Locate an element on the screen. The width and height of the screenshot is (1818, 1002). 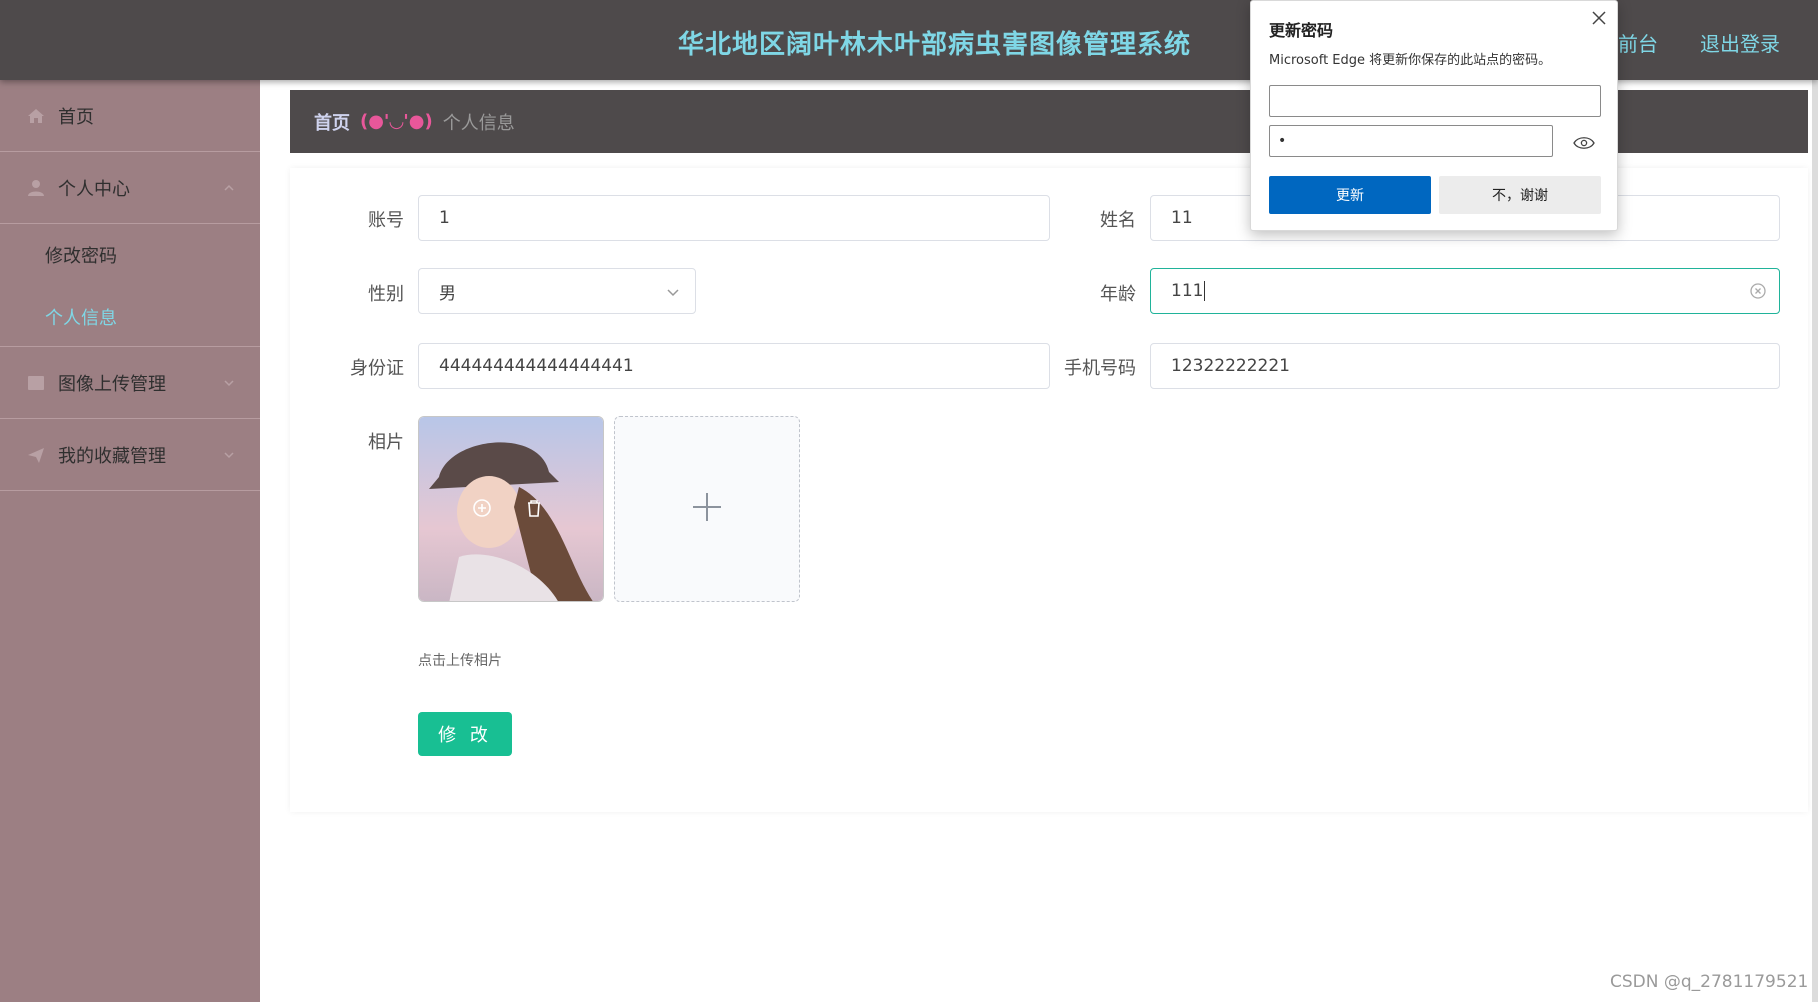
popup-password-input: • is located at coordinates (1411, 141).